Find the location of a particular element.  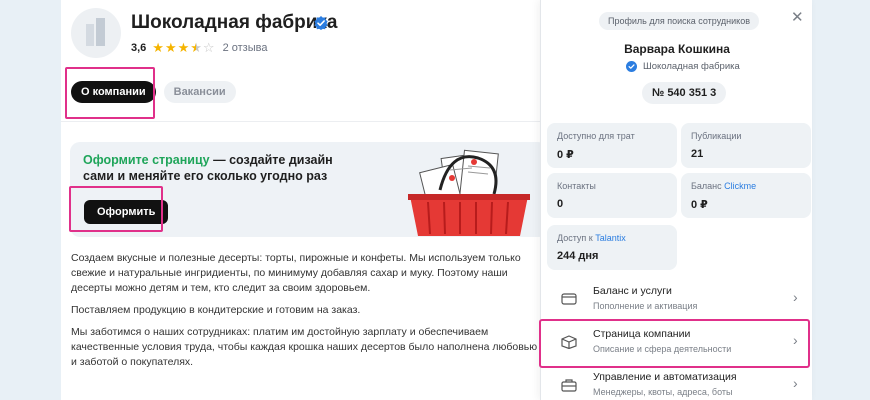

company-name: Шоколадная фабрика is located at coordinates (234, 22).